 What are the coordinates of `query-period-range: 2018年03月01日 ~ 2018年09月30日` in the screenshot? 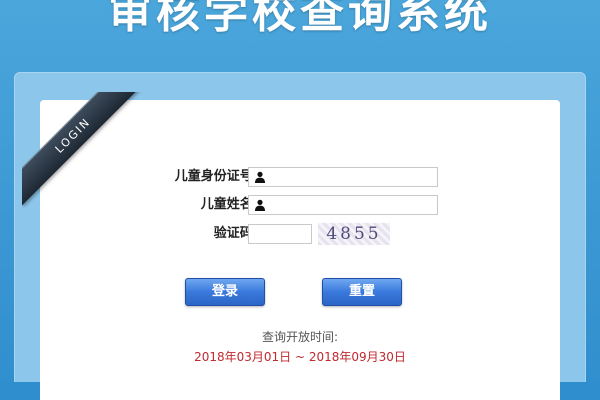 It's located at (300, 357).